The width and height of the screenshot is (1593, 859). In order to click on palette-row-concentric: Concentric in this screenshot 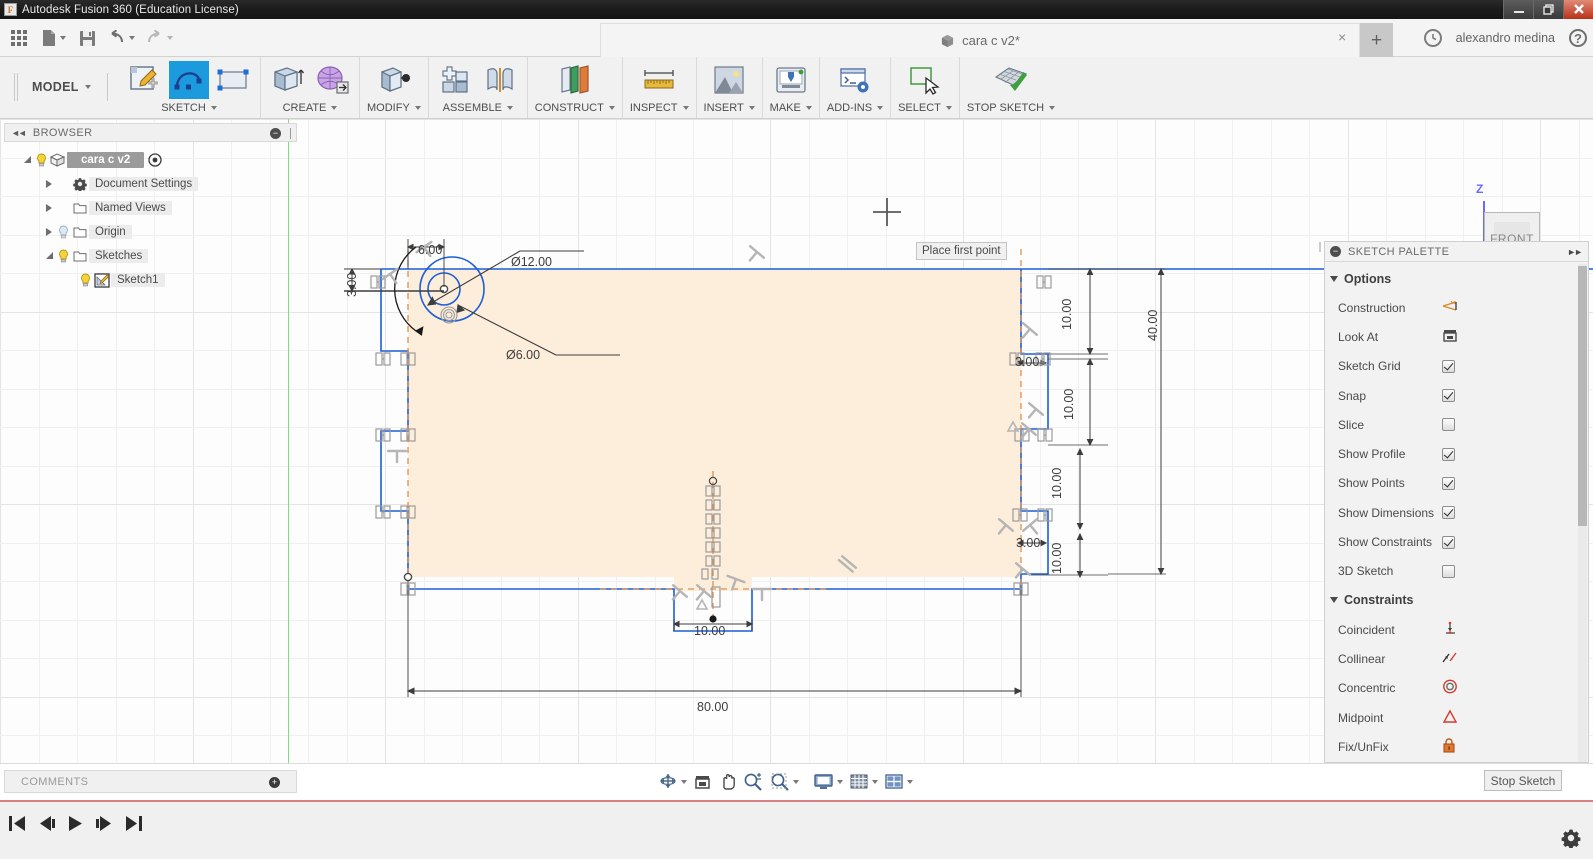, I will do `click(1454, 688)`.